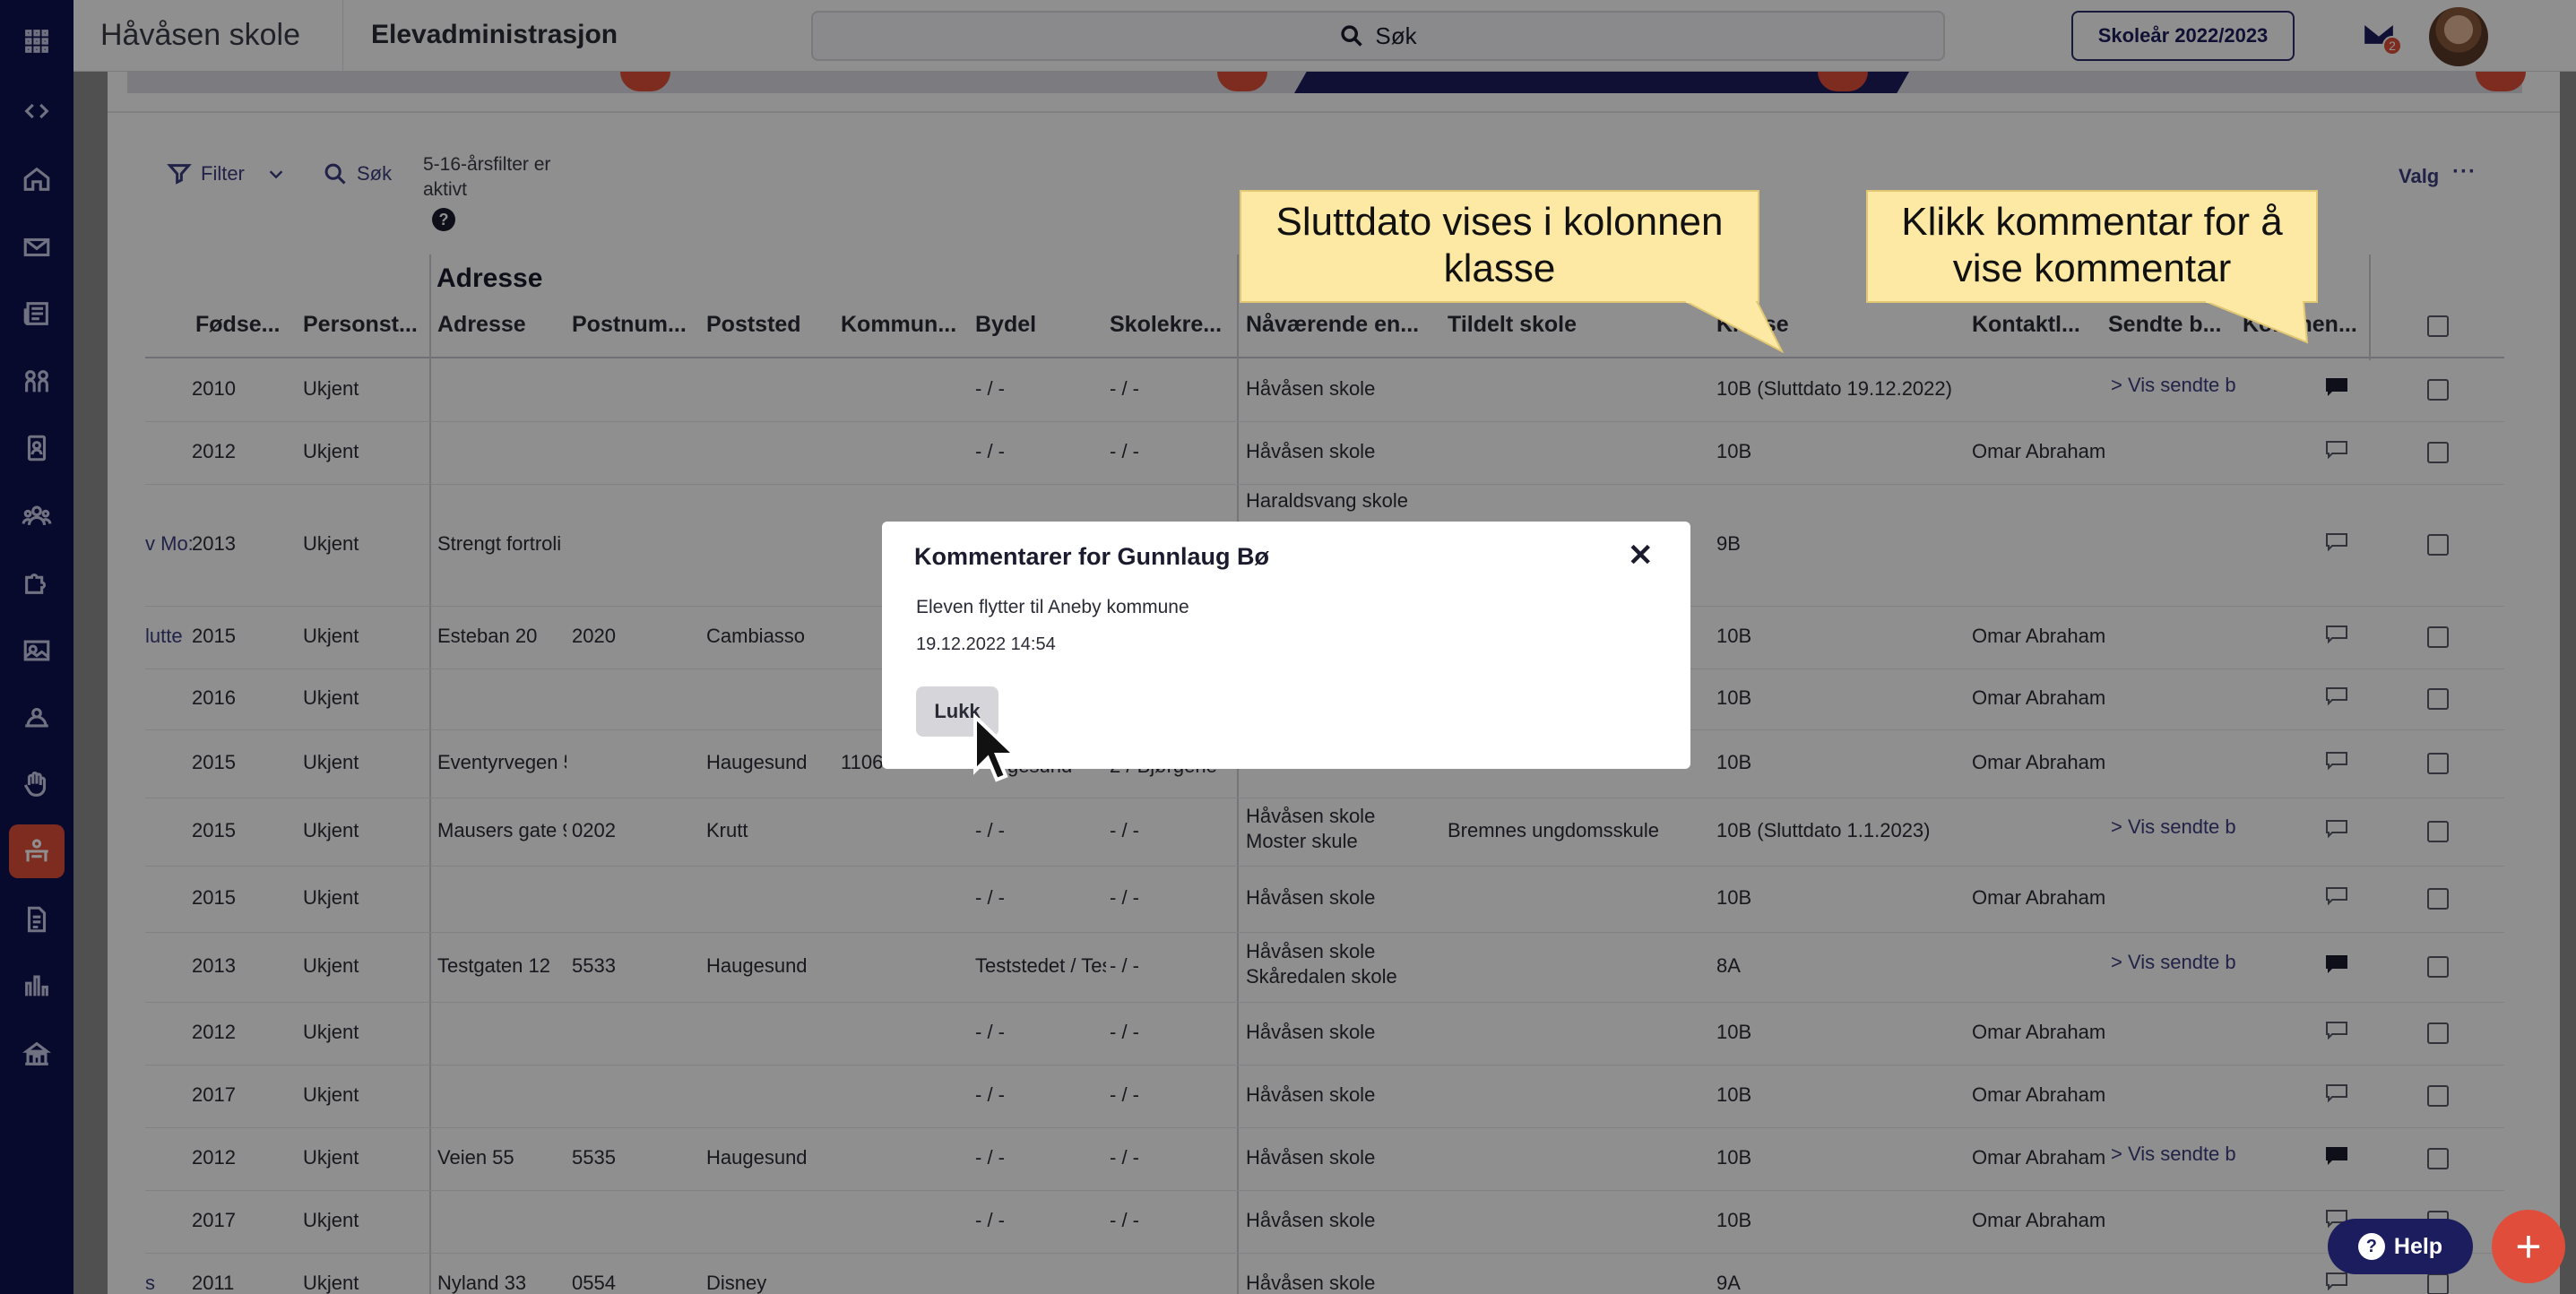 This screenshot has height=1294, width=2576. Describe the element at coordinates (2371, 1247) in the screenshot. I see `help-icon: ?` at that location.